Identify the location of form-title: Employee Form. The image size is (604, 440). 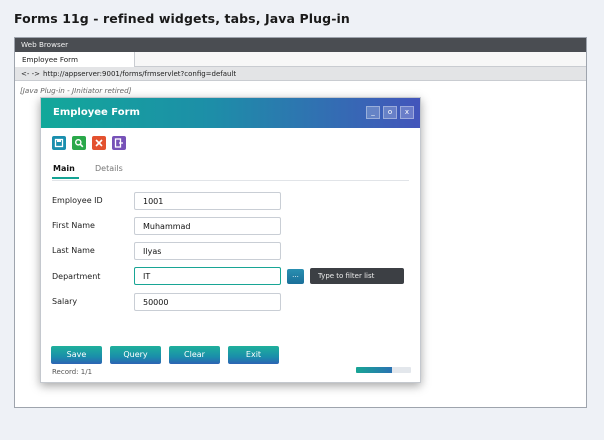
(96, 112).